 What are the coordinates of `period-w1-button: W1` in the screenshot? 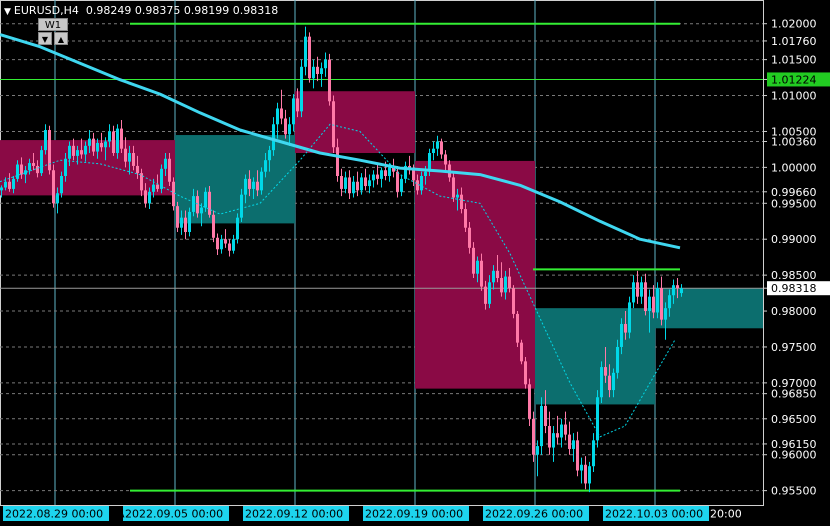 It's located at (53, 24).